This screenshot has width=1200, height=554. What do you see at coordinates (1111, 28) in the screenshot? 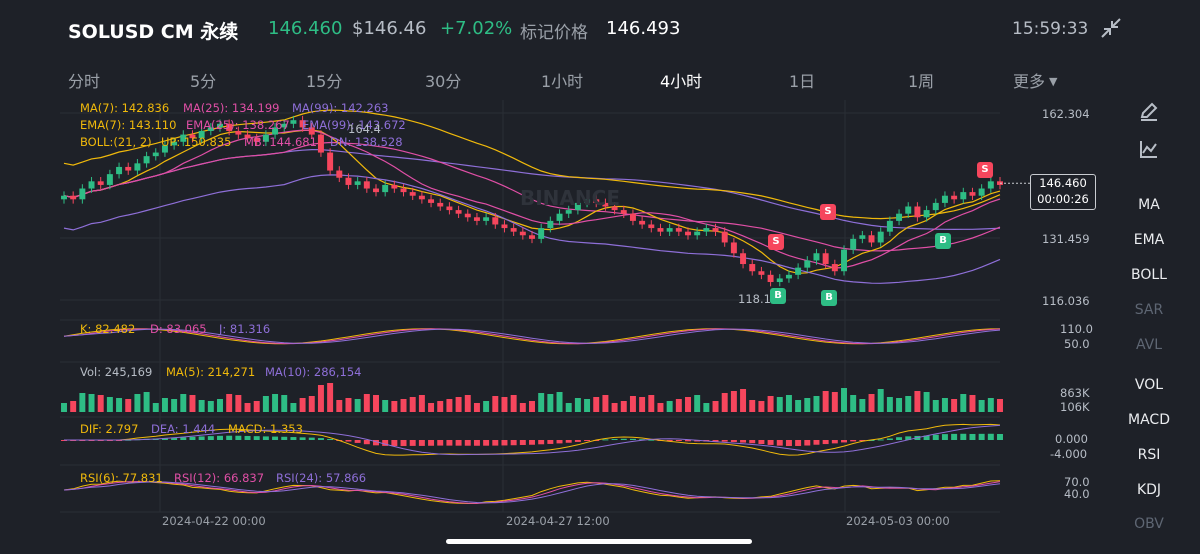
I see `collapse-arrows-icon` at bounding box center [1111, 28].